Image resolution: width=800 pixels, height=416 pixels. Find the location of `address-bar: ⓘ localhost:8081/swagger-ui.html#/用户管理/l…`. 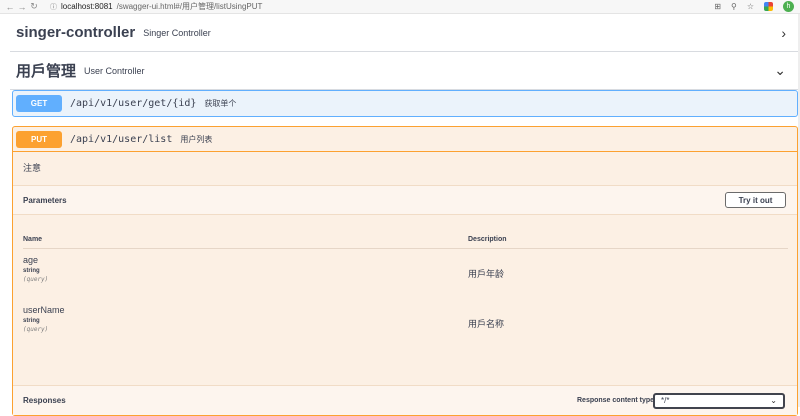

address-bar: ⓘ localhost:8081/swagger-ui.html#/用户管理/l… is located at coordinates (156, 6).